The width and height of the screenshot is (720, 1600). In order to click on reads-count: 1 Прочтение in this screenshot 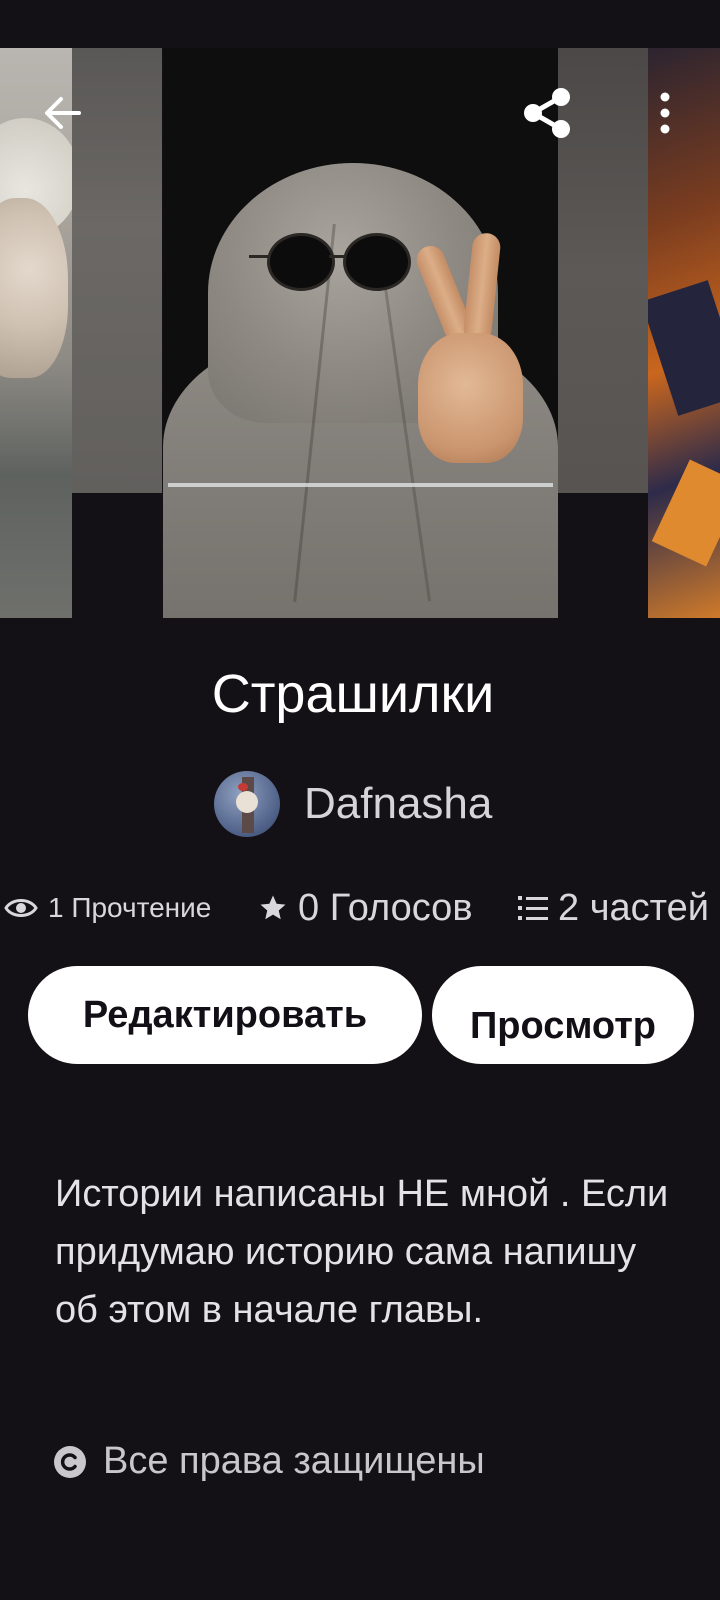, I will do `click(130, 907)`.